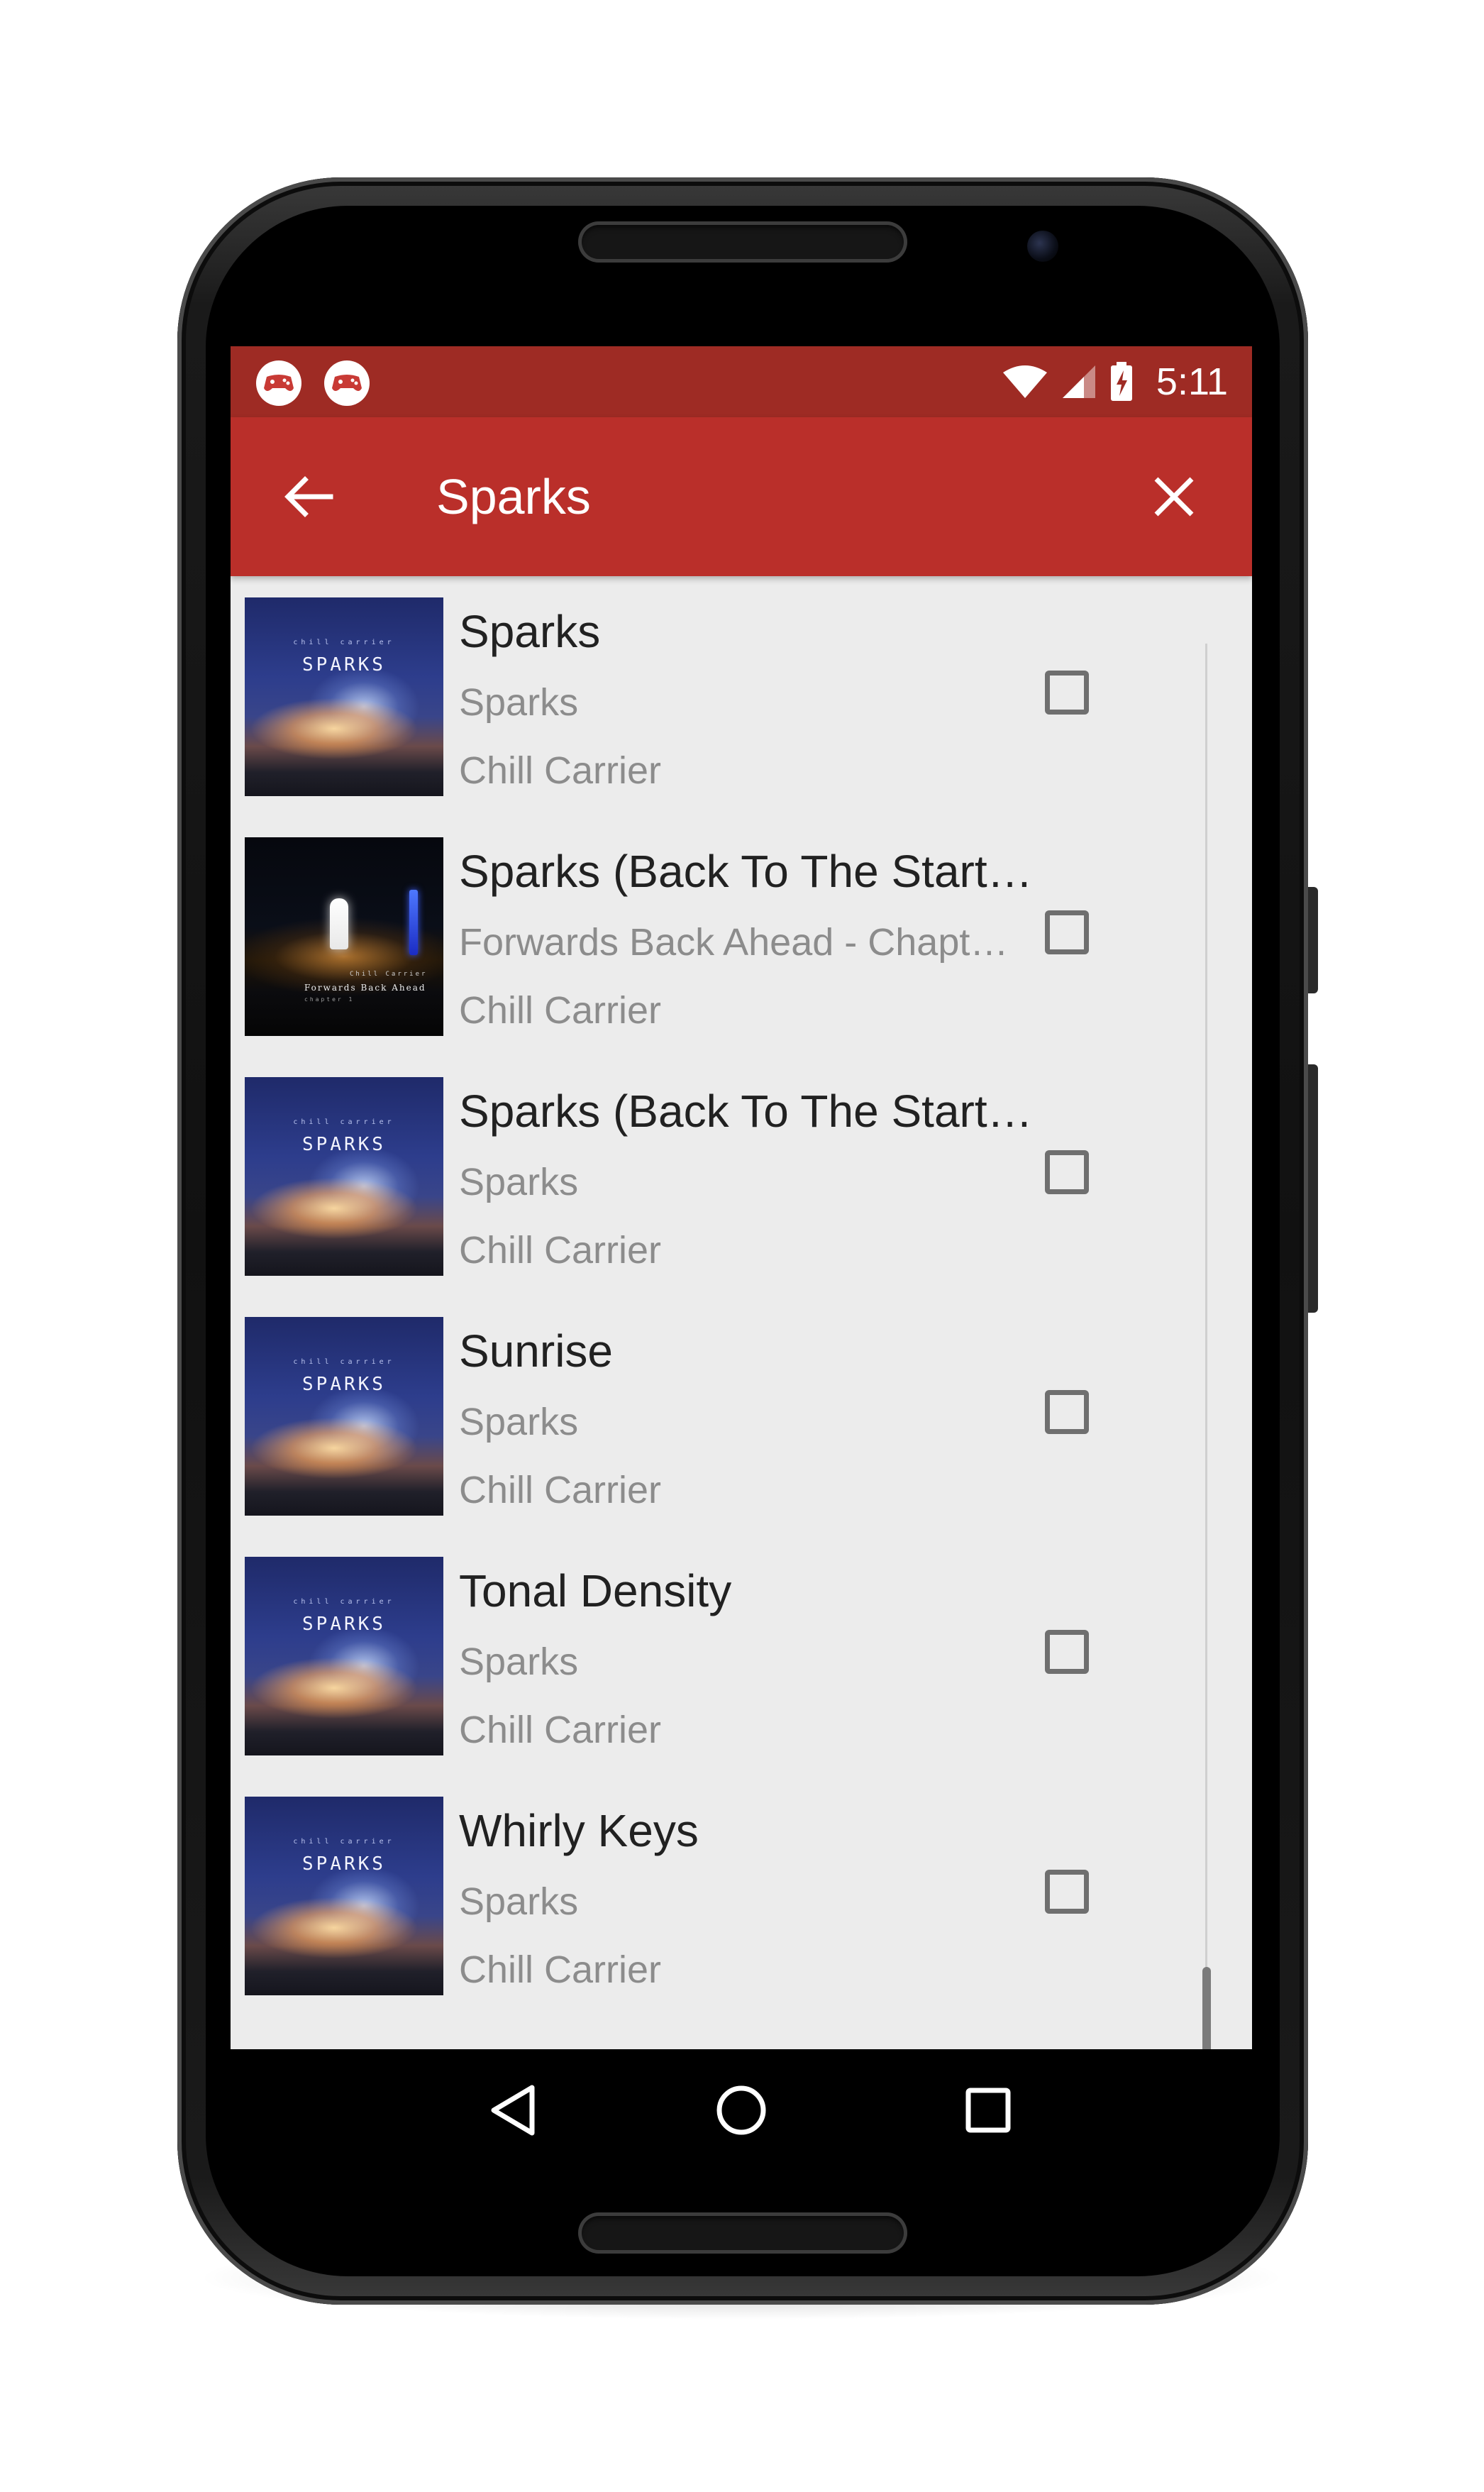  Describe the element at coordinates (1206, 2012) in the screenshot. I see `scrollbar-thumb` at that location.